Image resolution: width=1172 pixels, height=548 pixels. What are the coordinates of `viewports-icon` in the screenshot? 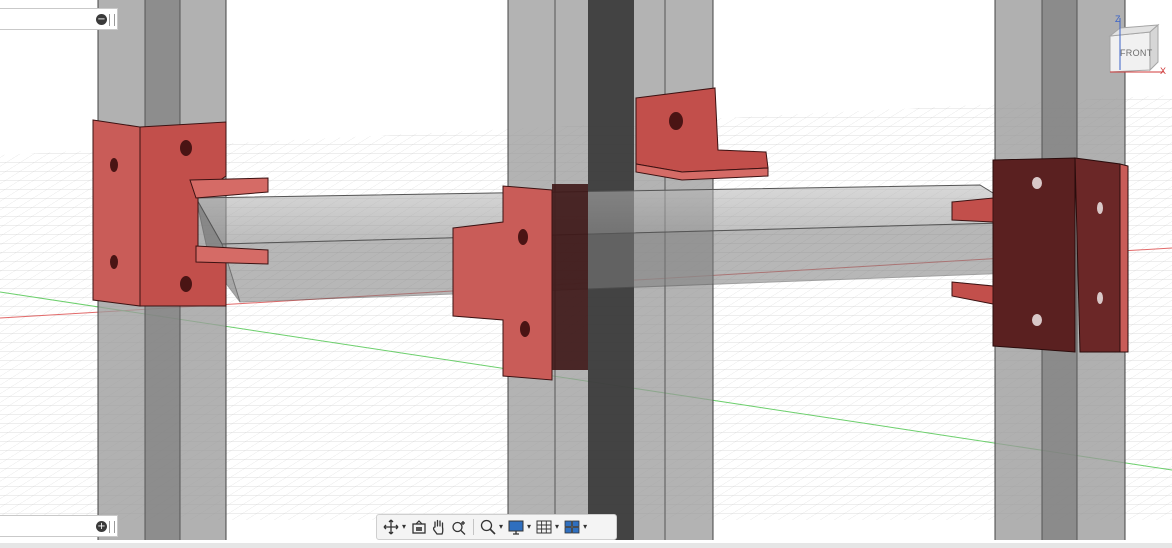 It's located at (572, 527).